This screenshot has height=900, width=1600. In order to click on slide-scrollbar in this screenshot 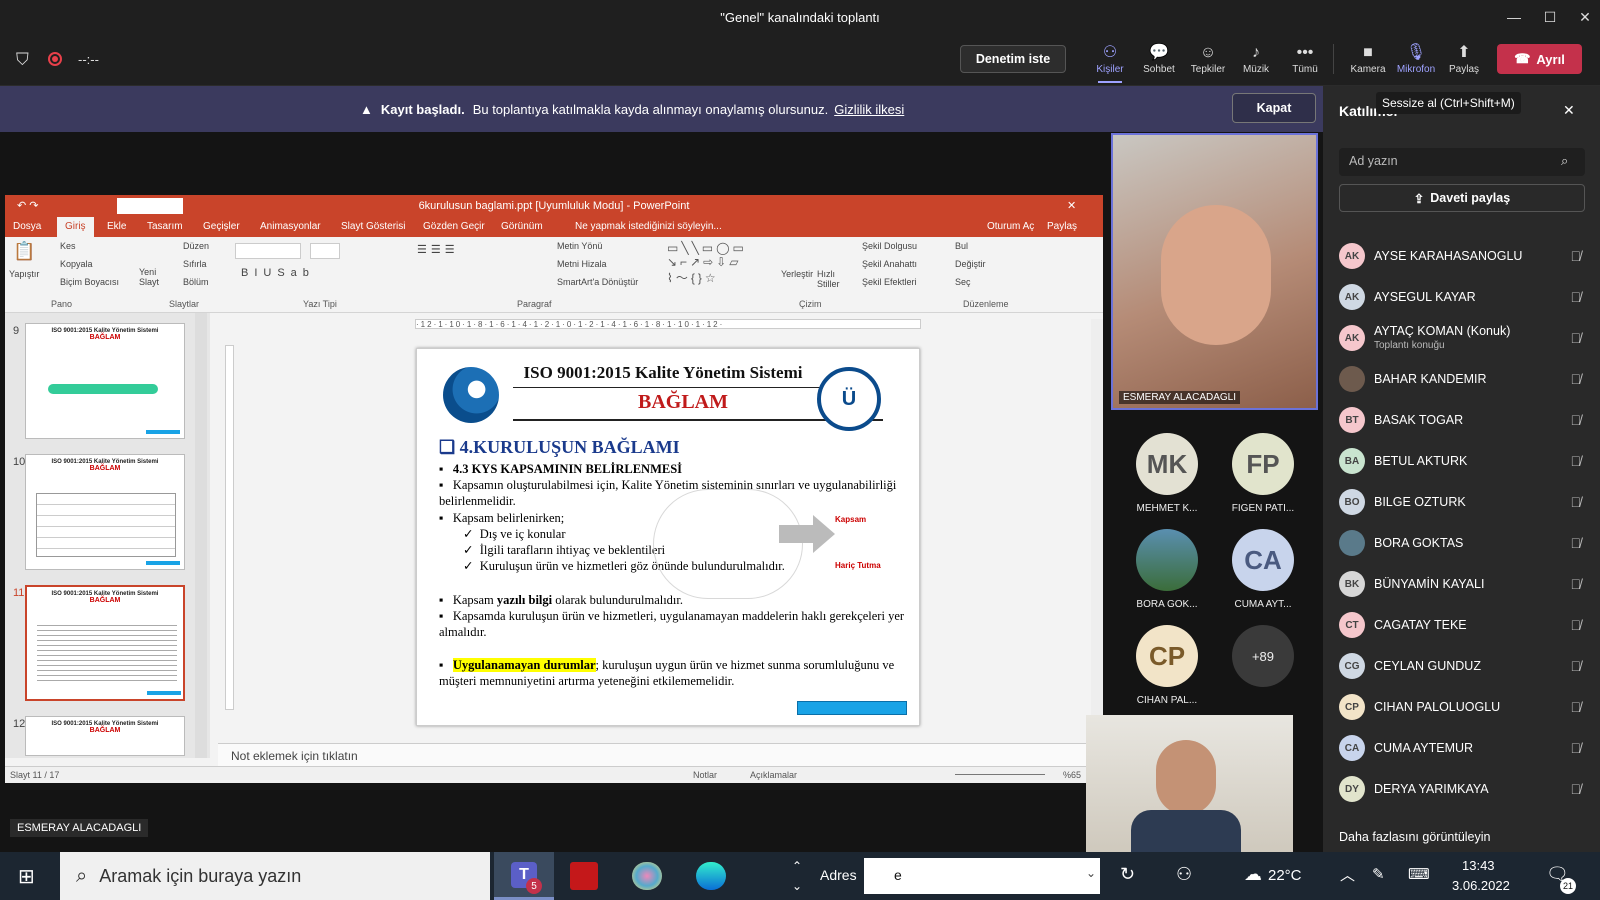, I will do `click(1097, 529)`.